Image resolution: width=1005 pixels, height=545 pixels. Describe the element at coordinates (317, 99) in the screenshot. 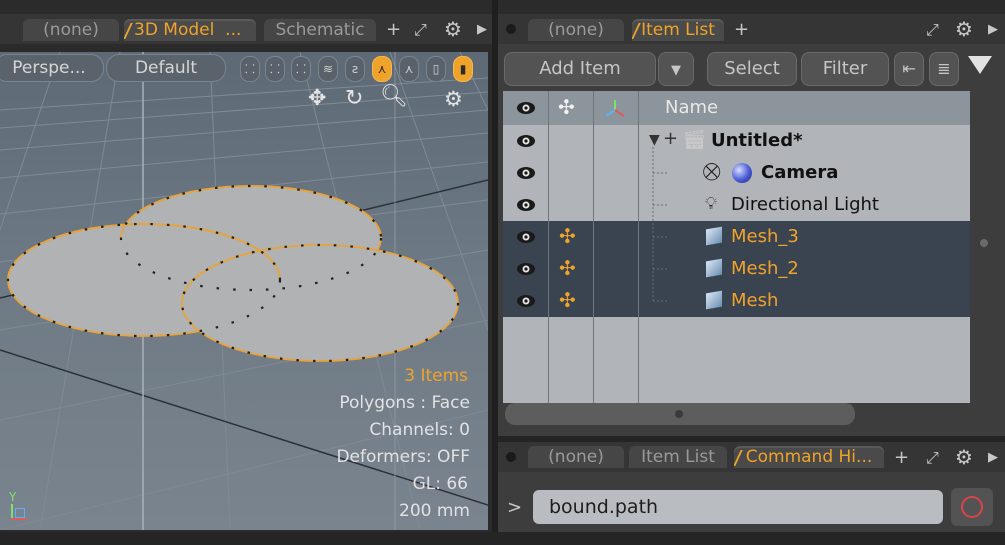

I see `pan-icon: ✥` at that location.